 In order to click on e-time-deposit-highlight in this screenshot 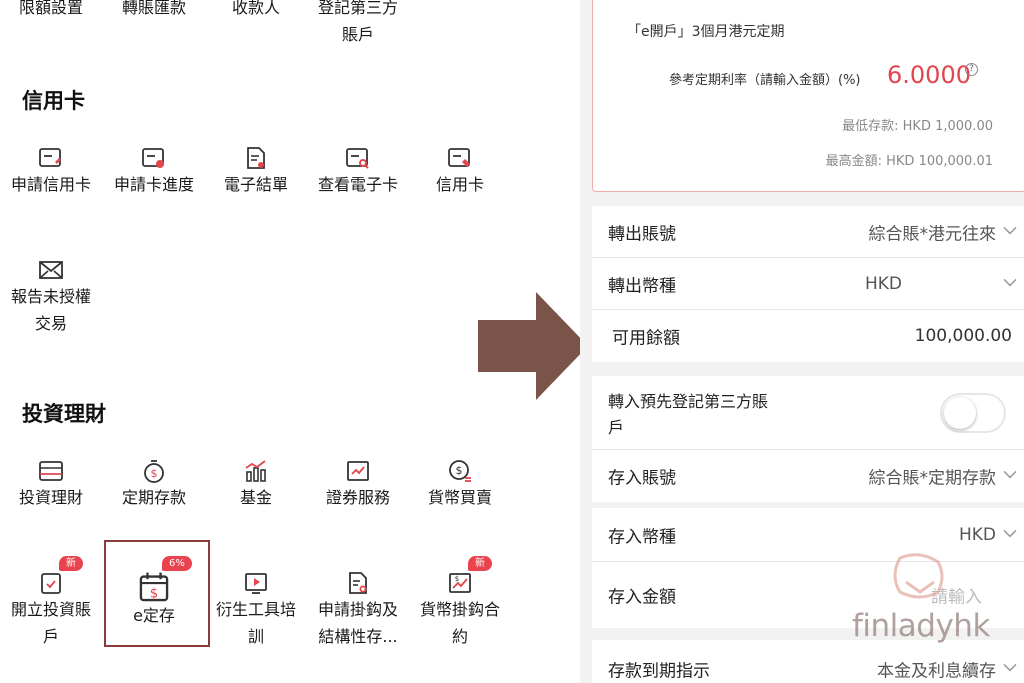, I will do `click(157, 593)`.